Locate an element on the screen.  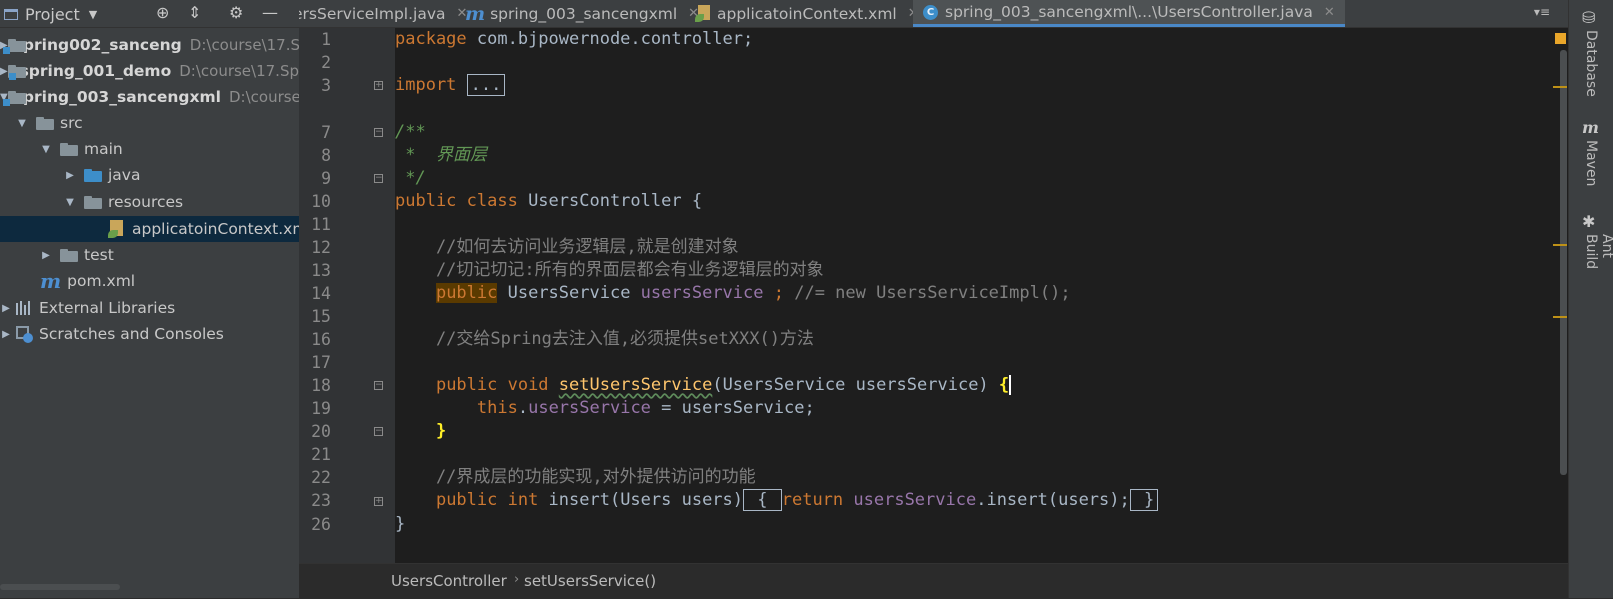
tree-item-scratches: ▶ Scratches and Consoles is located at coordinates (149, 334).